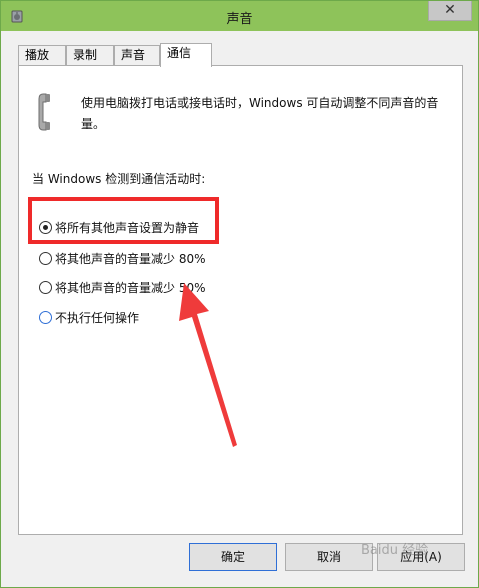 This screenshot has width=479, height=588. I want to click on close-icon: ✕, so click(450, 10).